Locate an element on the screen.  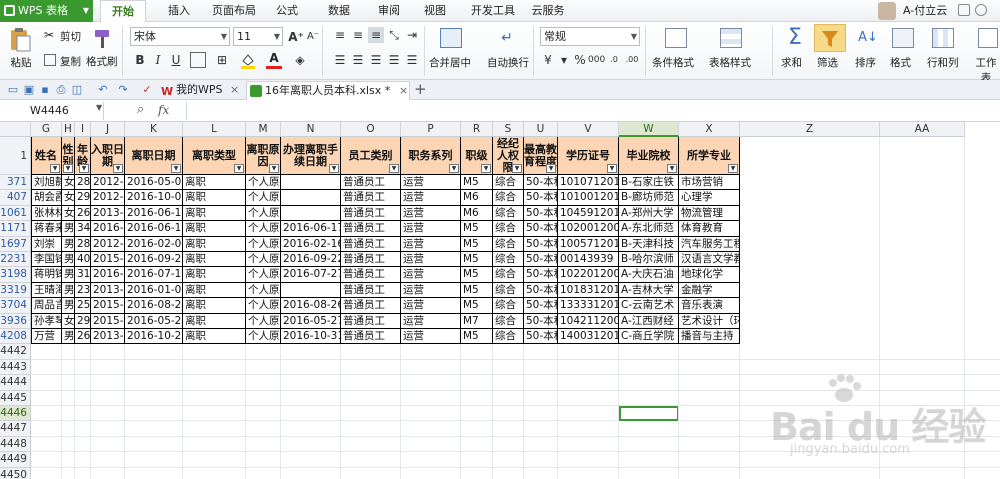
table-cell: 王晴海 is located at coordinates (46, 290).